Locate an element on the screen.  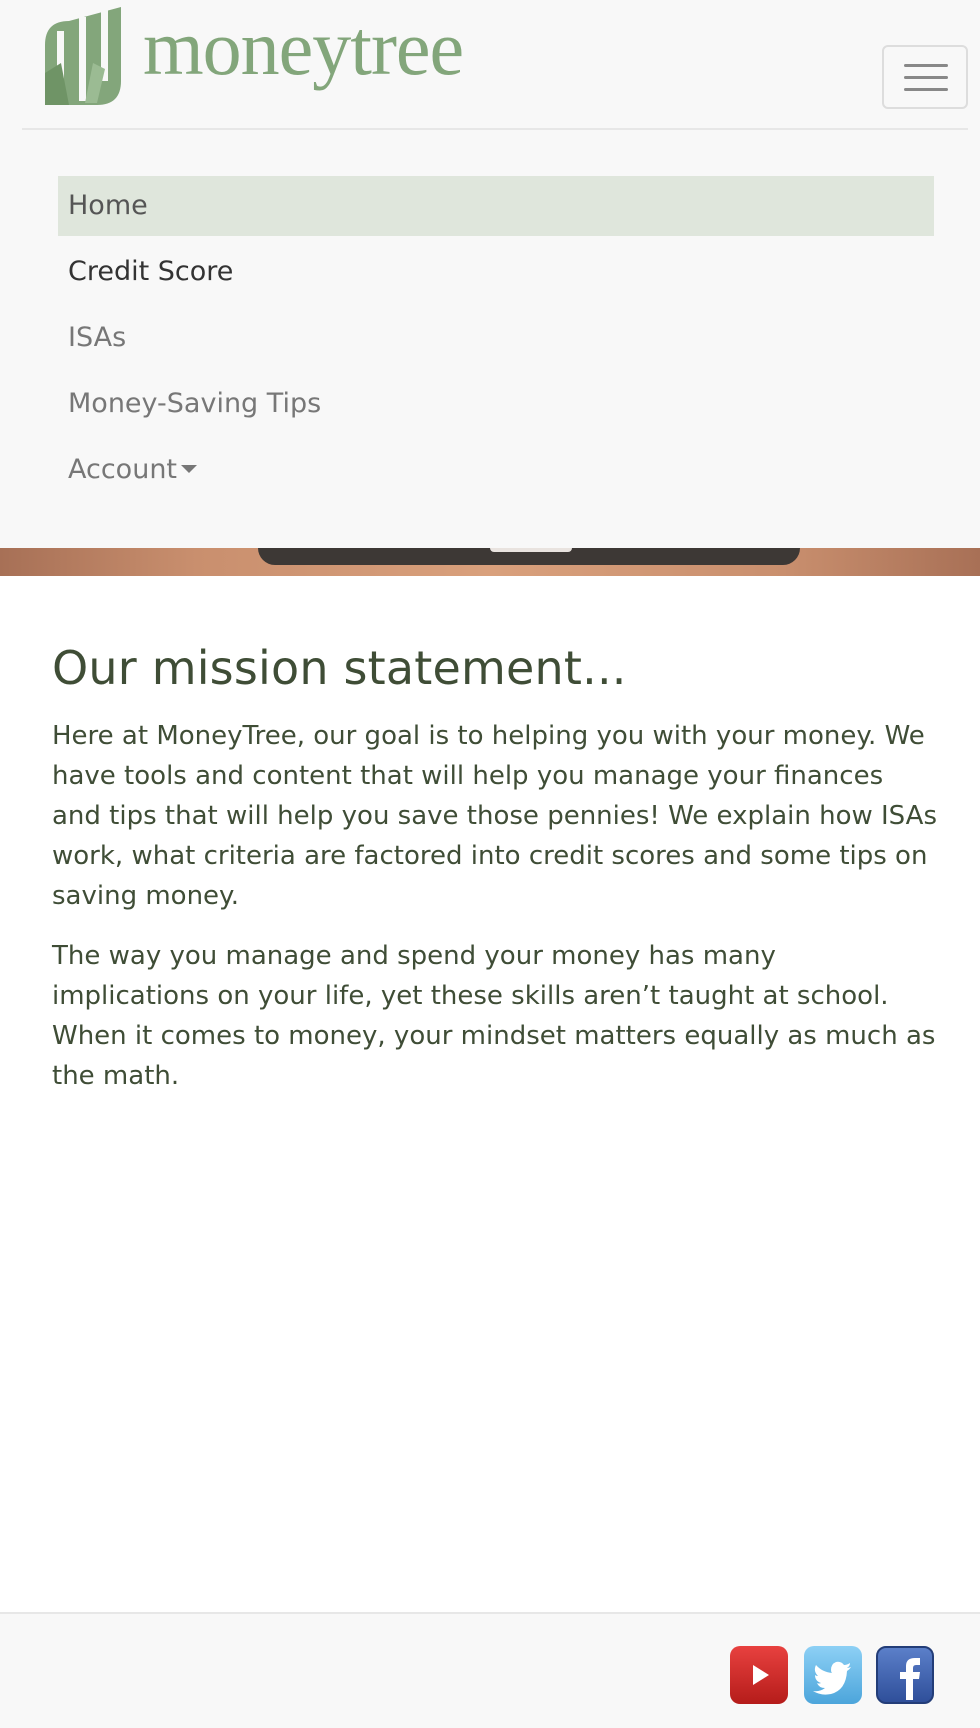
nav-item-isas: ISAs is located at coordinates (496, 338).